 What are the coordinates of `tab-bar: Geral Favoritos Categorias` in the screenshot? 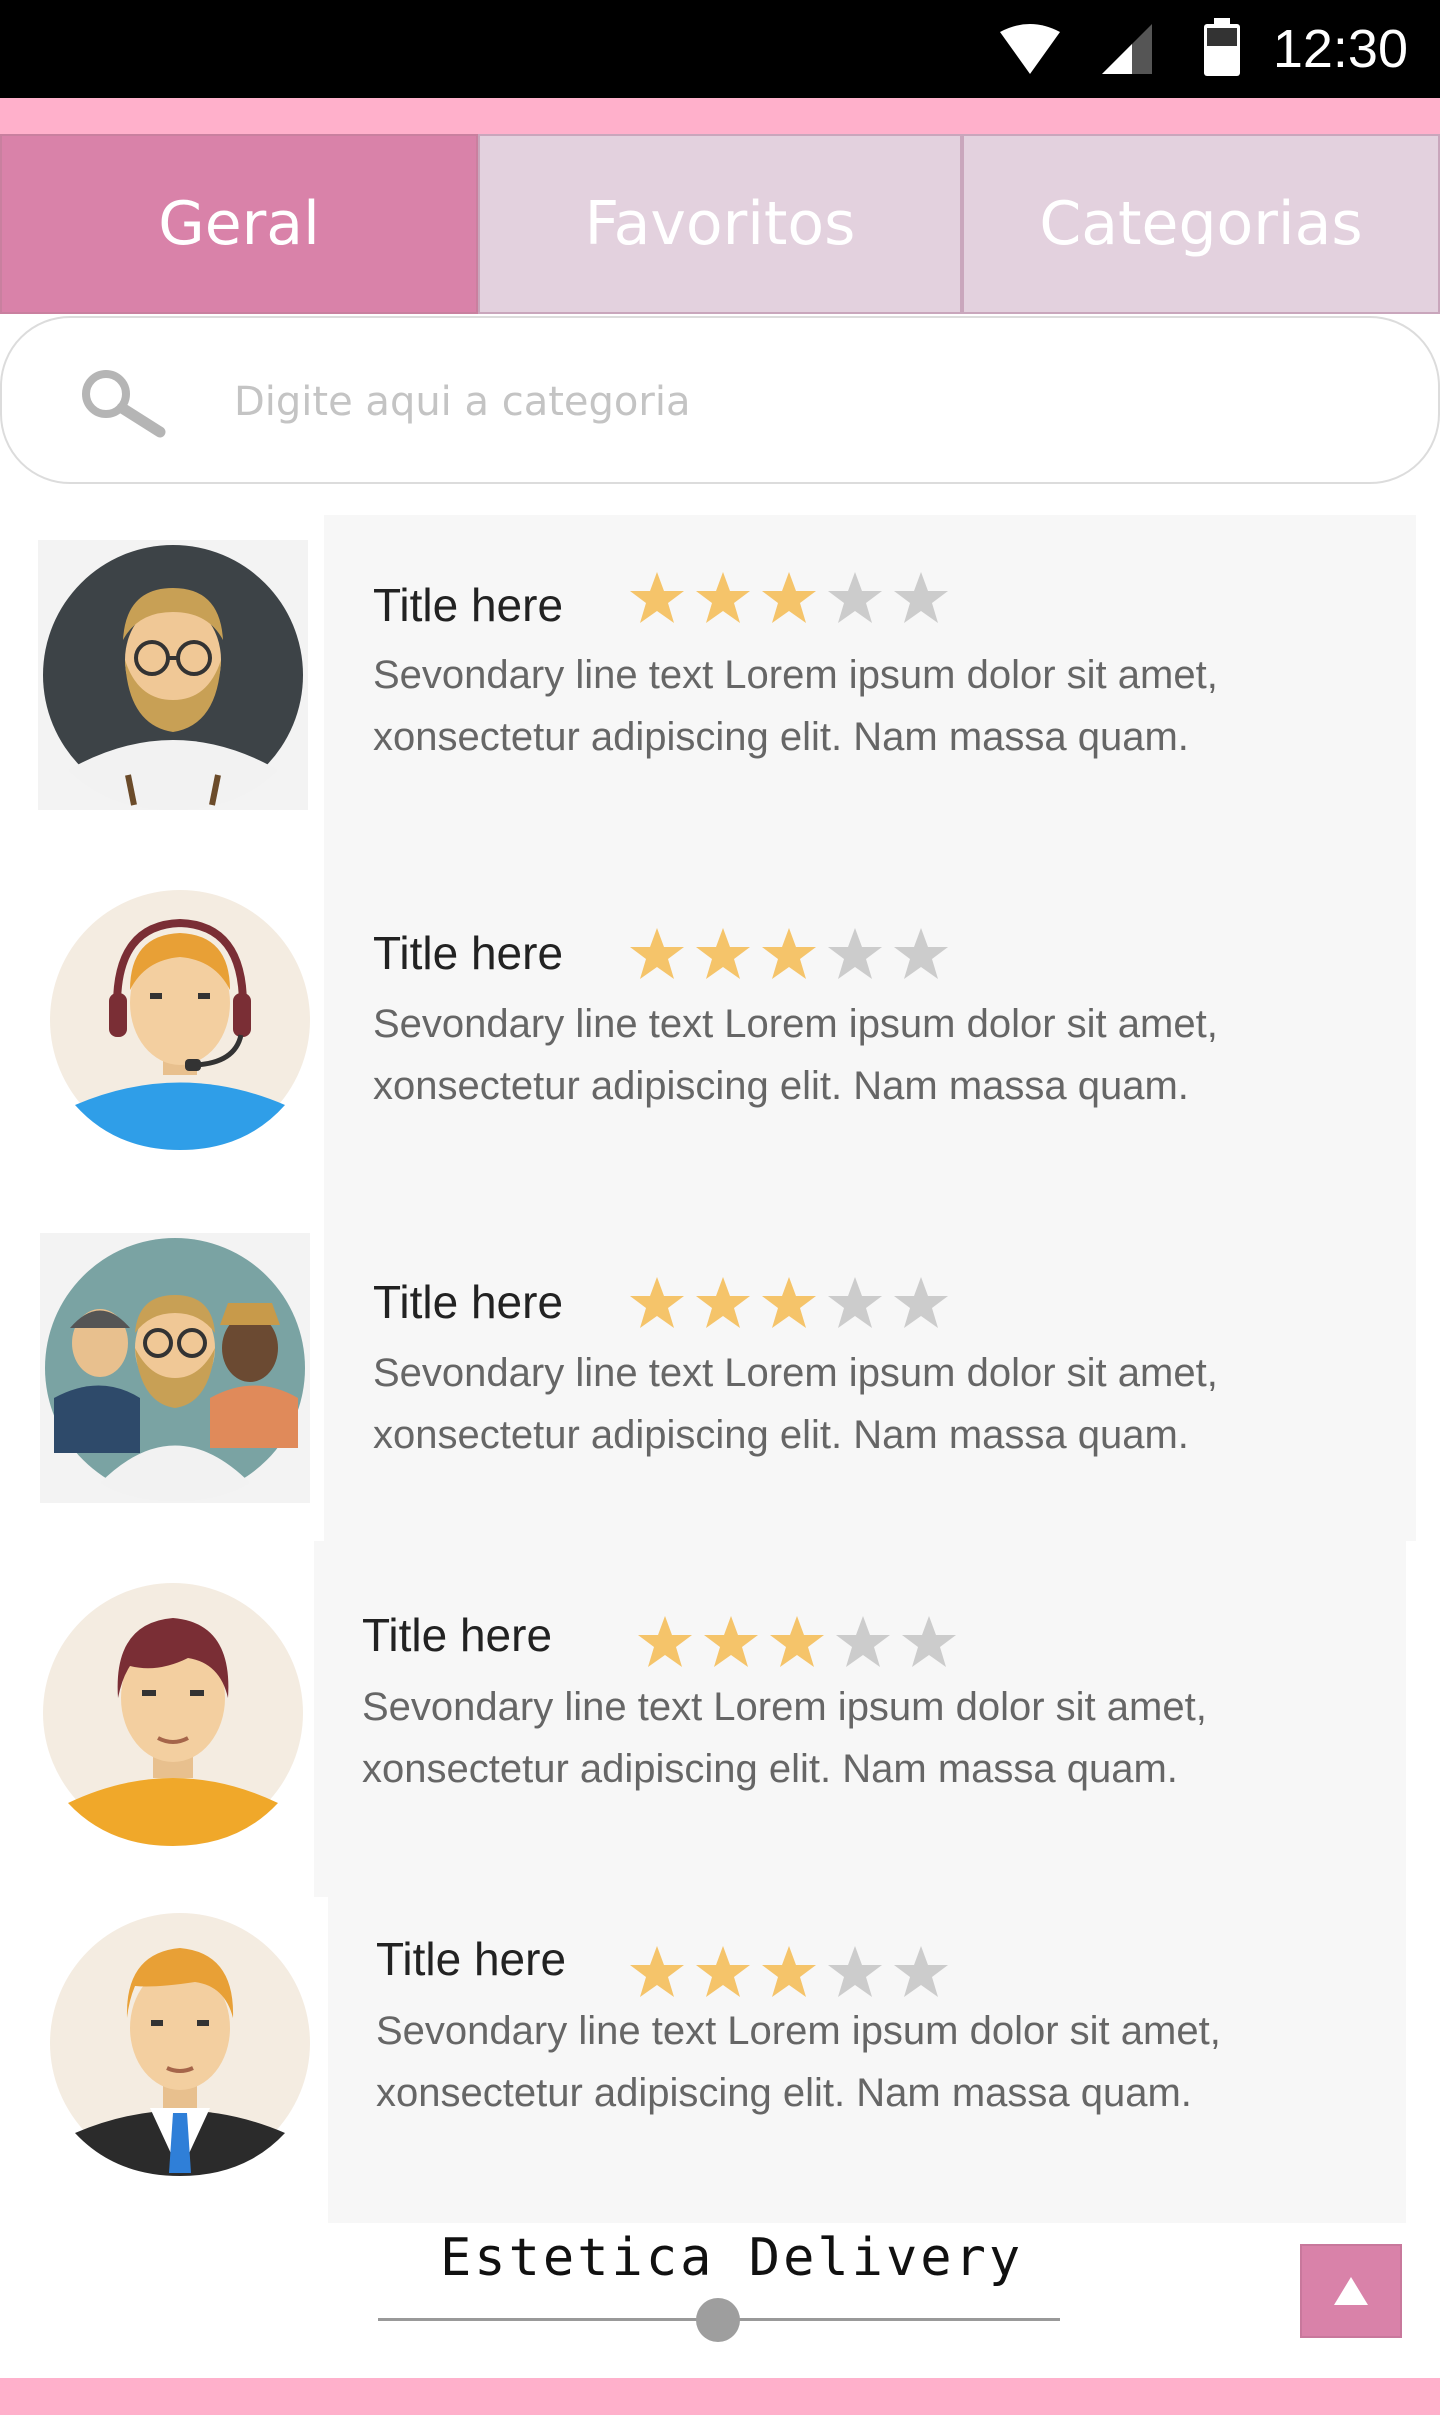 It's located at (720, 224).